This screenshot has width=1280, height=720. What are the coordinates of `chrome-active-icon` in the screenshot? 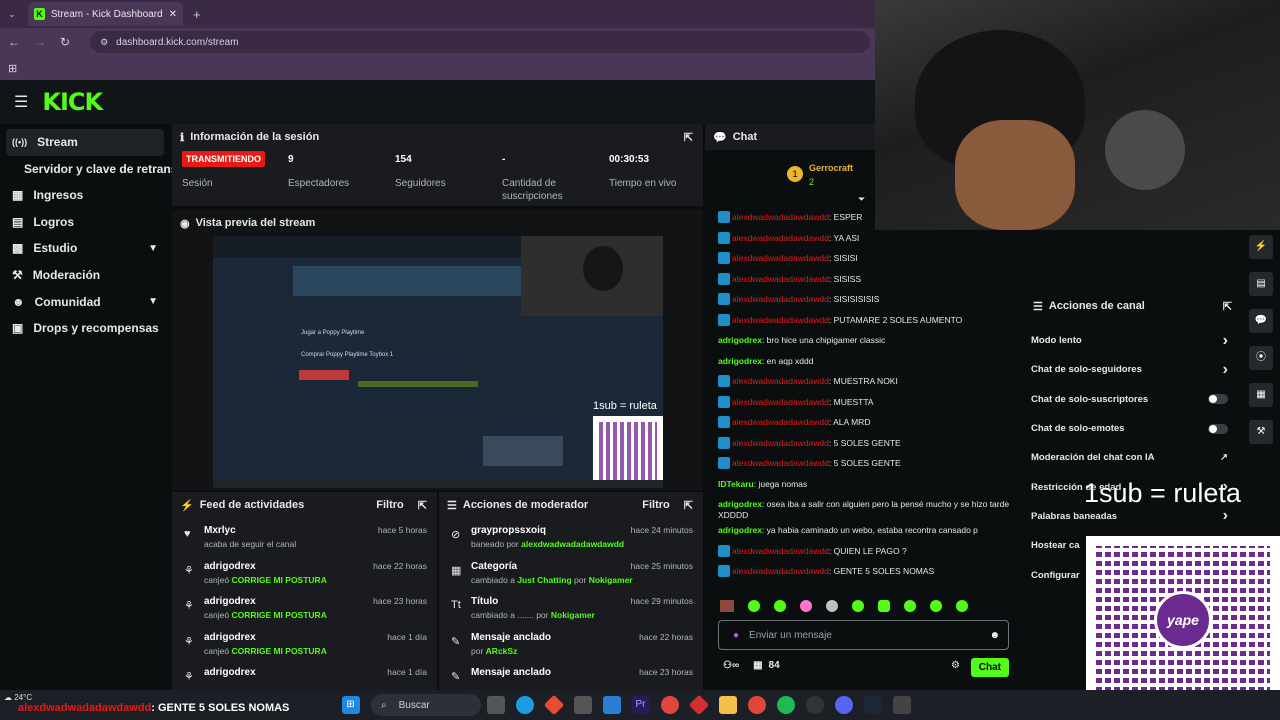 It's located at (756, 705).